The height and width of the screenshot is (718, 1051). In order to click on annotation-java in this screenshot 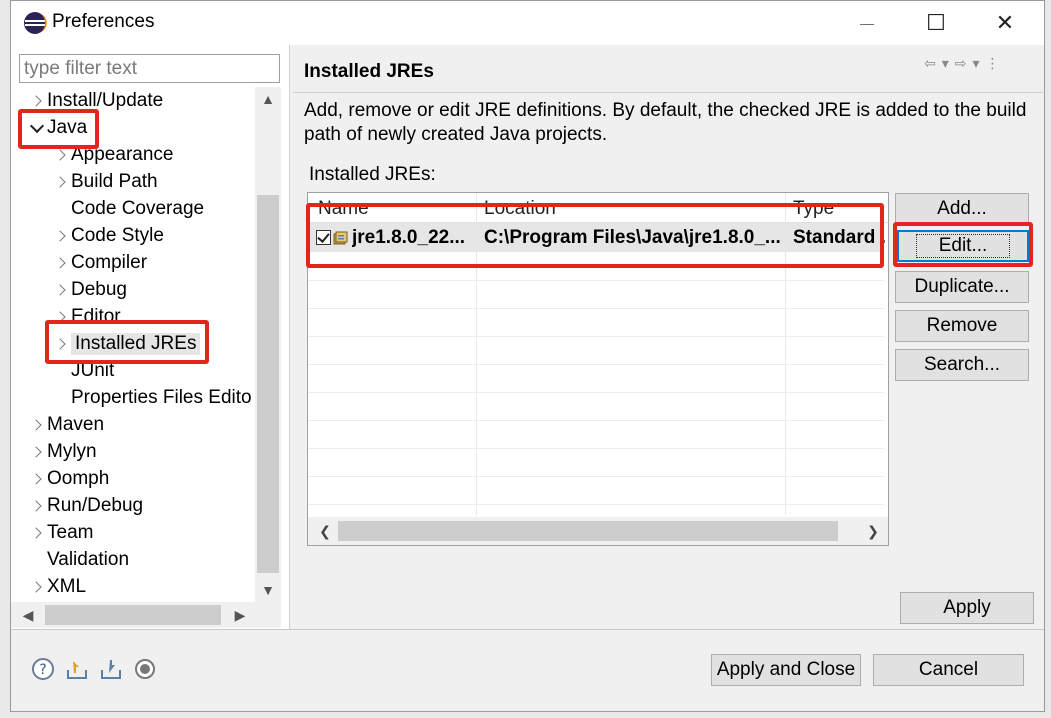, I will do `click(58, 129)`.